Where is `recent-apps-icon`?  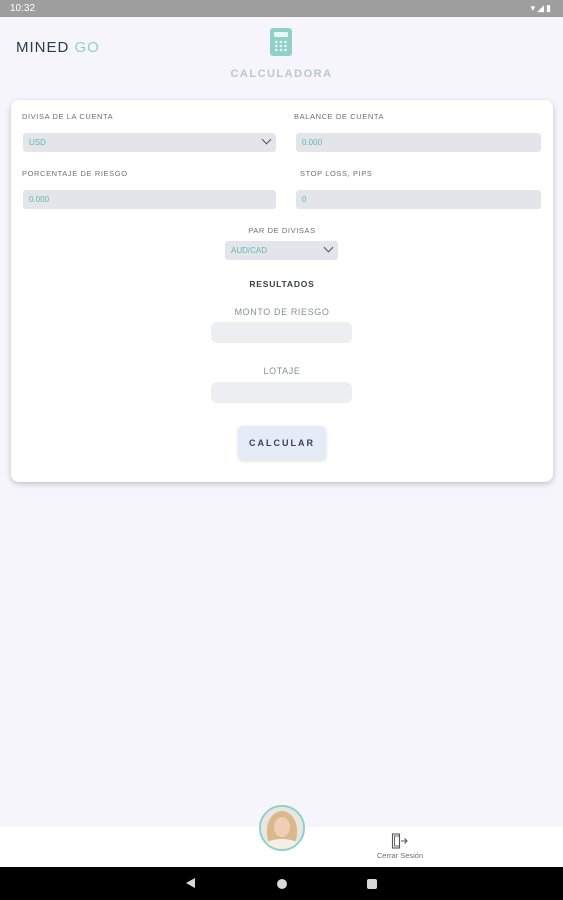
recent-apps-icon is located at coordinates (372, 884).